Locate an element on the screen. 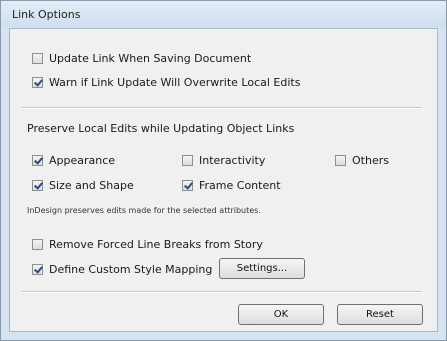 The height and width of the screenshot is (341, 447). size-shape-label: Size and Shape is located at coordinates (91, 185).